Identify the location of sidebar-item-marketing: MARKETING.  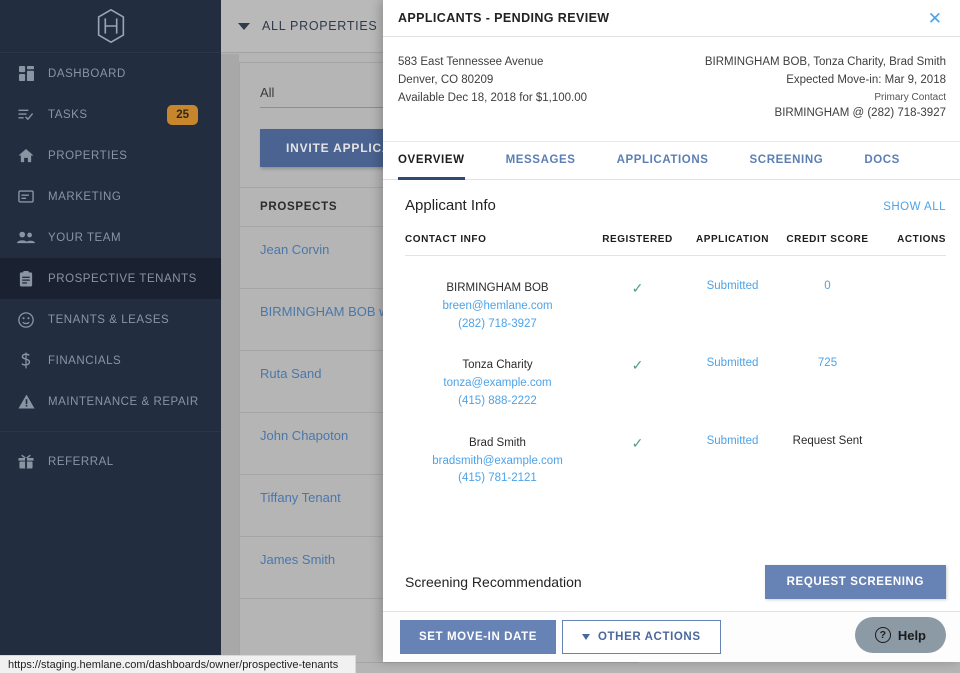
(110, 196).